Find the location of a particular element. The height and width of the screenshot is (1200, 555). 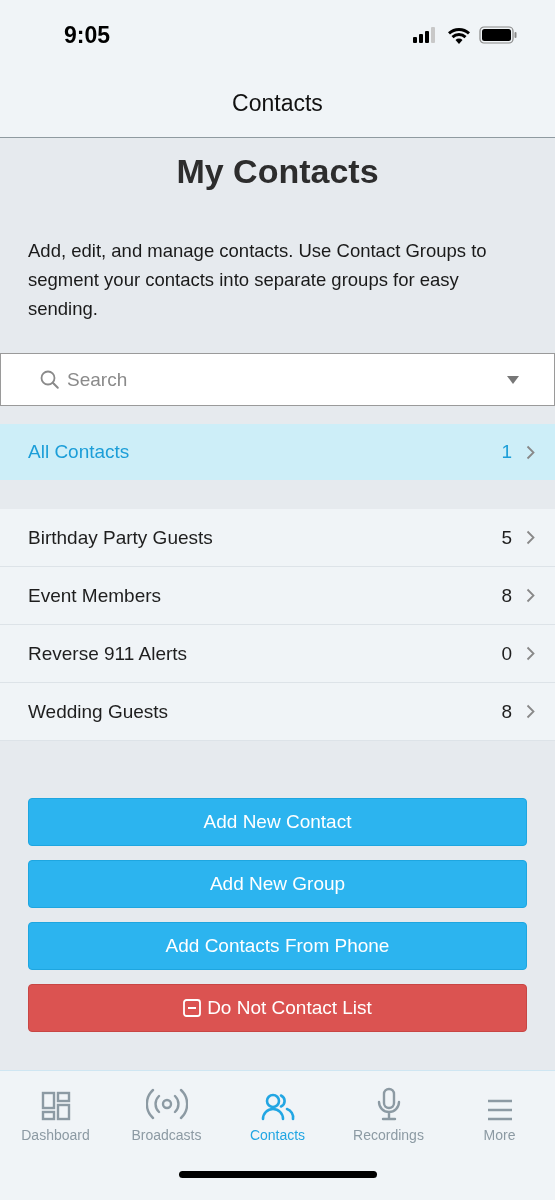

battery-icon is located at coordinates (498, 35).